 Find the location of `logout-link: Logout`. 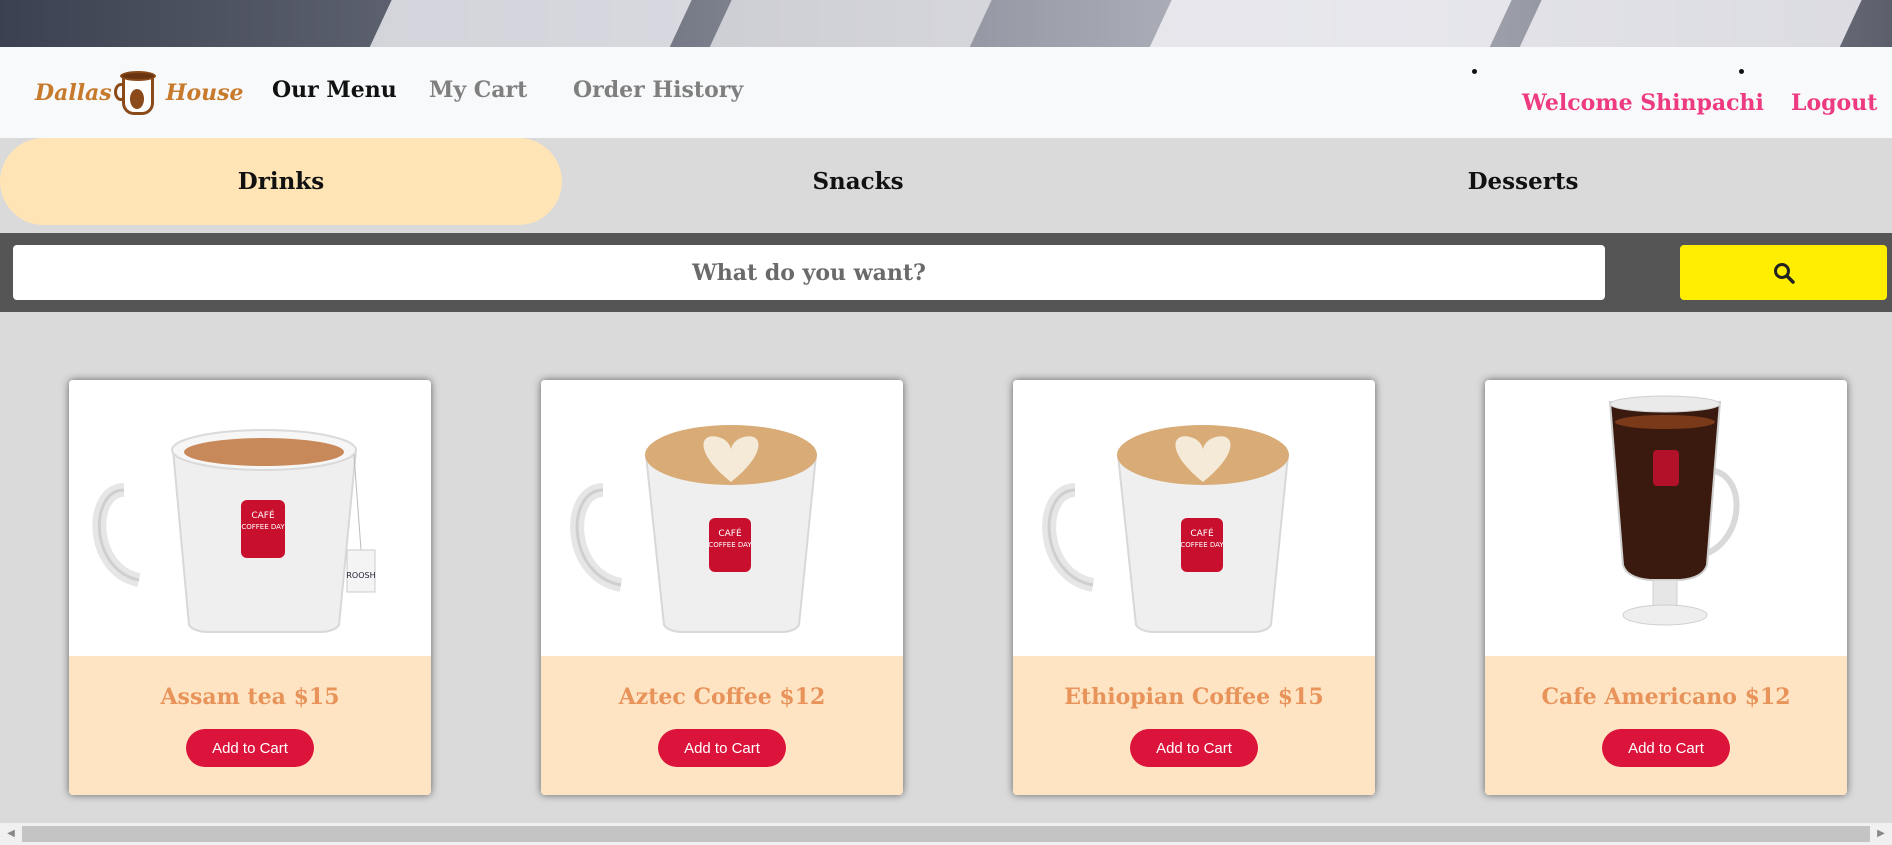

logout-link: Logout is located at coordinates (1834, 103).